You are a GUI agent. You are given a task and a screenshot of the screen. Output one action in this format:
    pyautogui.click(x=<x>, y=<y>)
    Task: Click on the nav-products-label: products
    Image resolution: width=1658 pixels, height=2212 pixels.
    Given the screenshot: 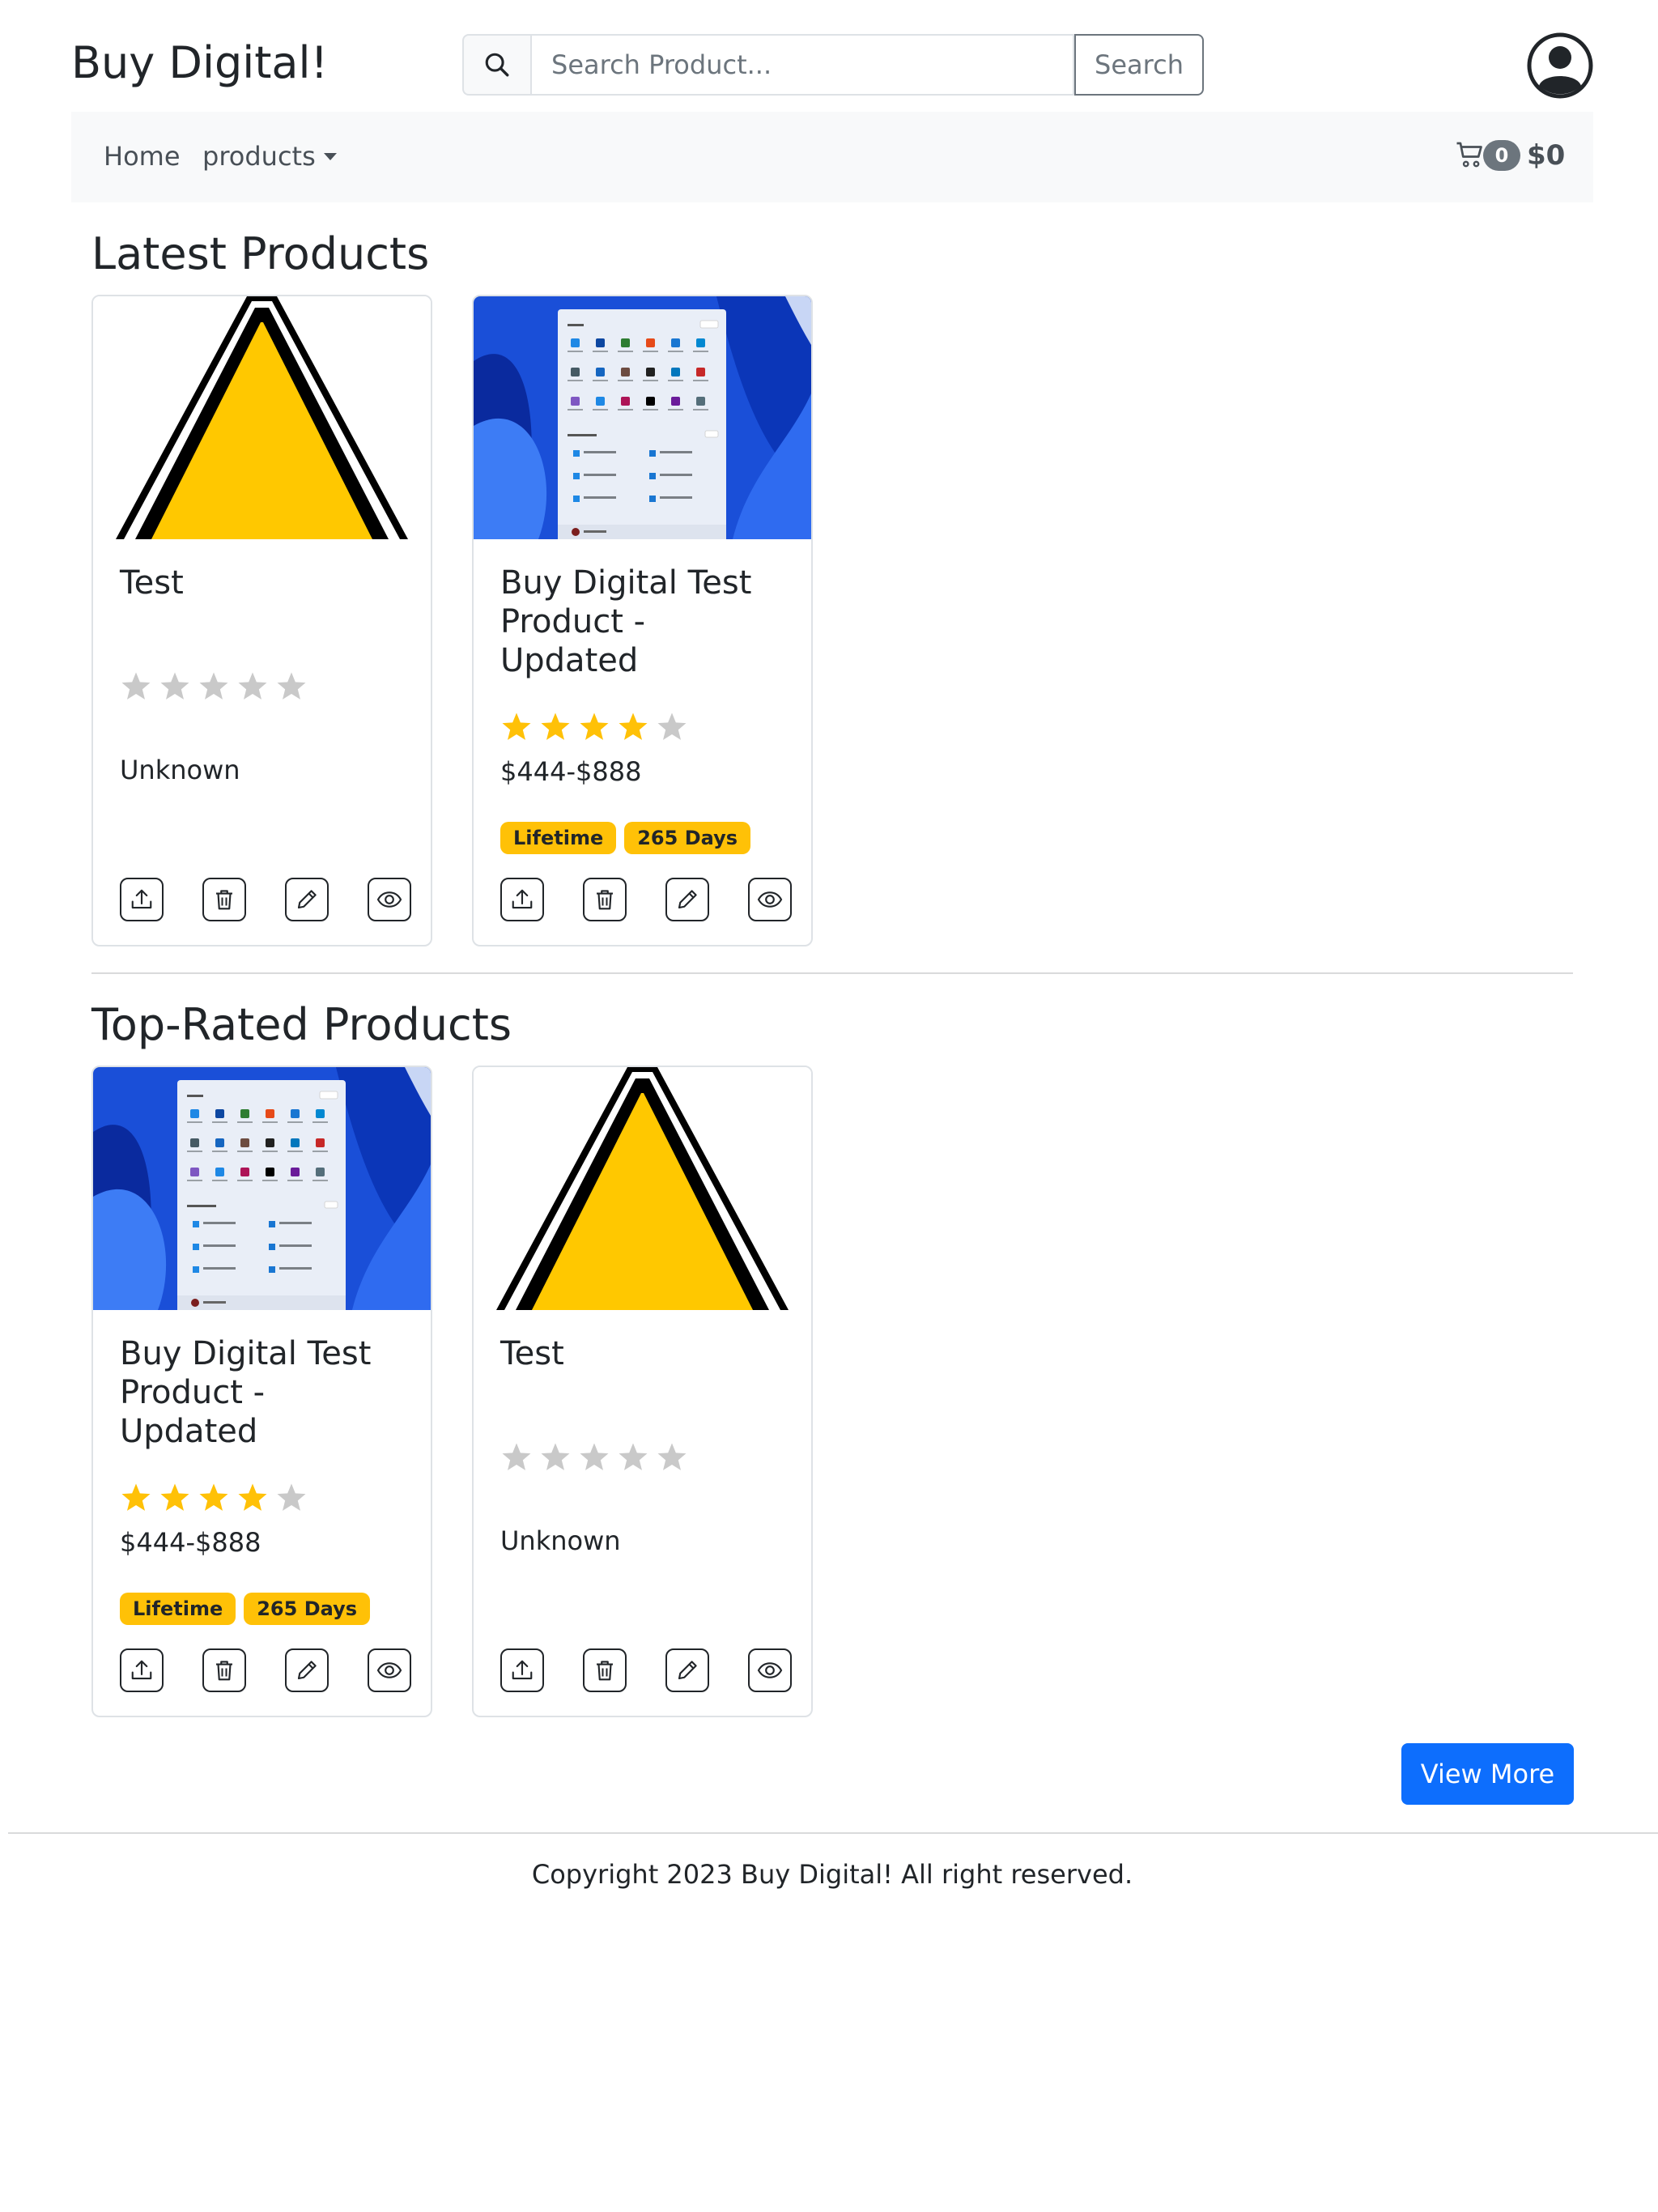 What is the action you would take?
    pyautogui.click(x=259, y=157)
    